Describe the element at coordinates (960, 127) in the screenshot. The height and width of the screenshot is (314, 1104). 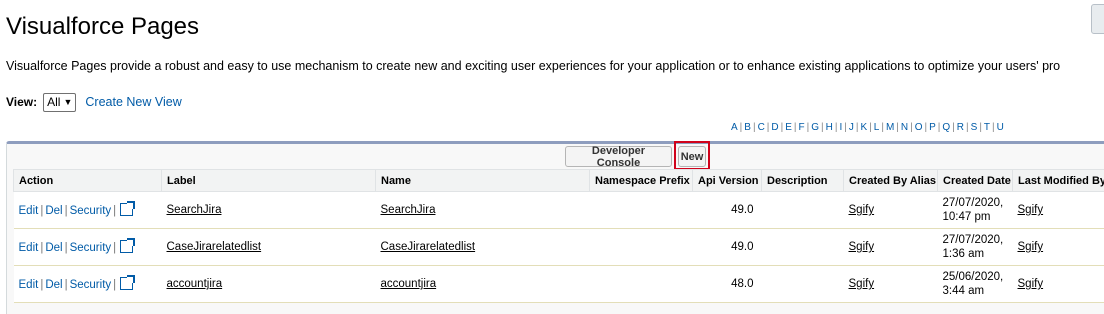
I see `alphabet-letter-link: R` at that location.